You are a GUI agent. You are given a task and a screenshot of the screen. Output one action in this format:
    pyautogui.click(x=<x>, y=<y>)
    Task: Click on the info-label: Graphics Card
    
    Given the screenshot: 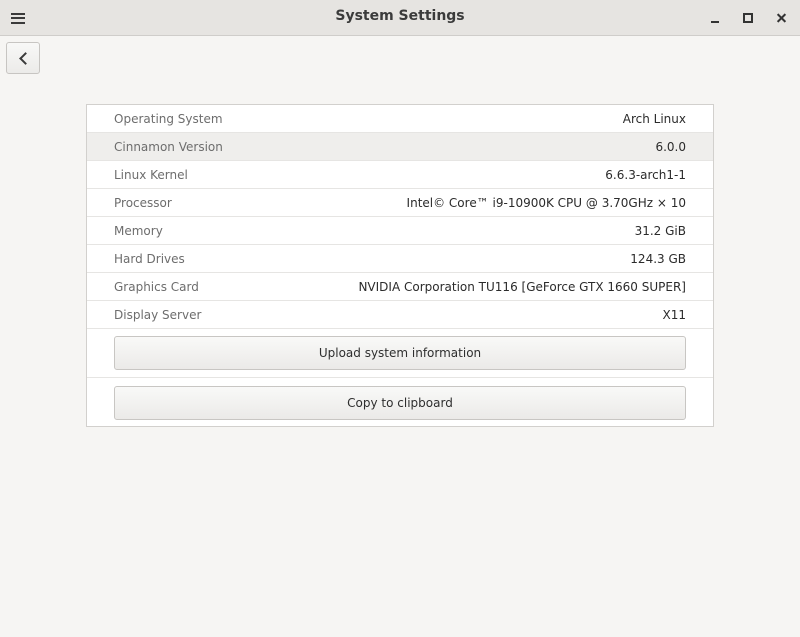 What is the action you would take?
    pyautogui.click(x=156, y=286)
    